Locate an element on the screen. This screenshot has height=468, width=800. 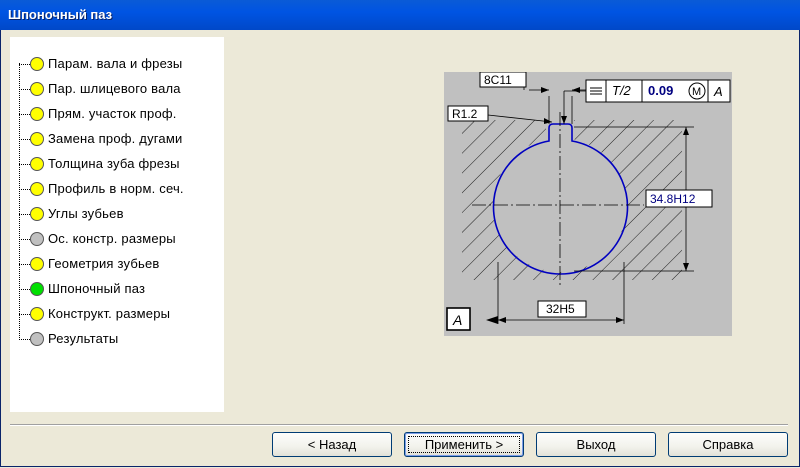
tree-item: Ос. констр. размеры is located at coordinates (121, 239).